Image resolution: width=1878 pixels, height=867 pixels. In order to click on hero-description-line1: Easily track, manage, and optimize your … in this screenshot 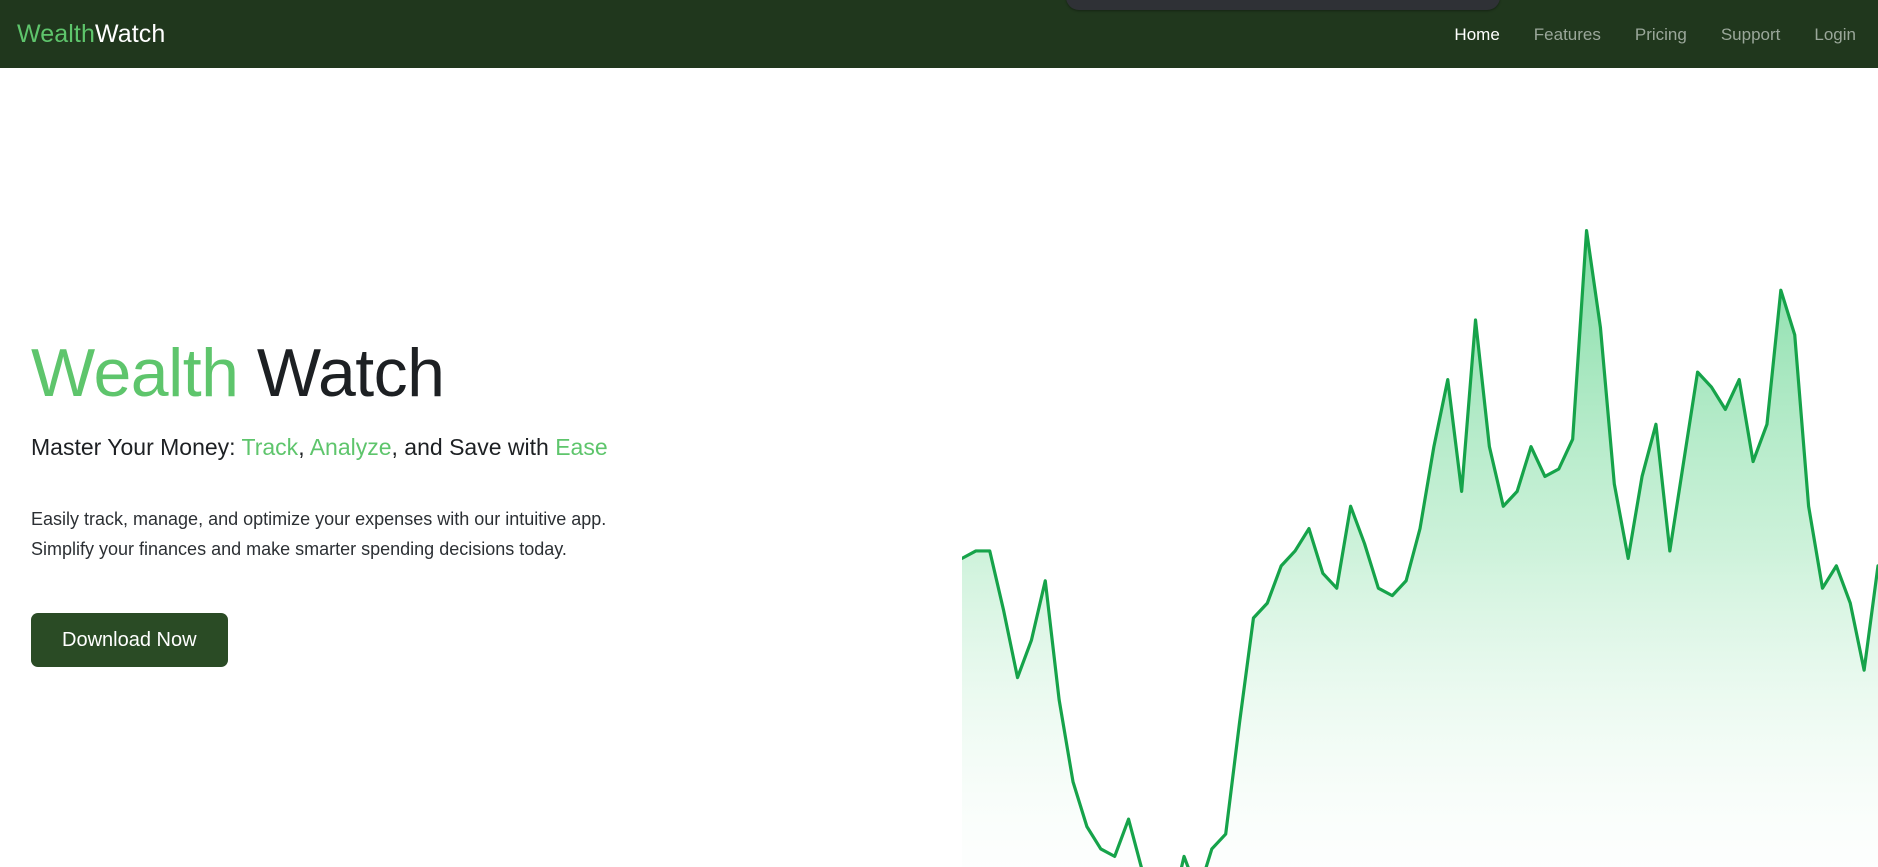, I will do `click(319, 519)`.